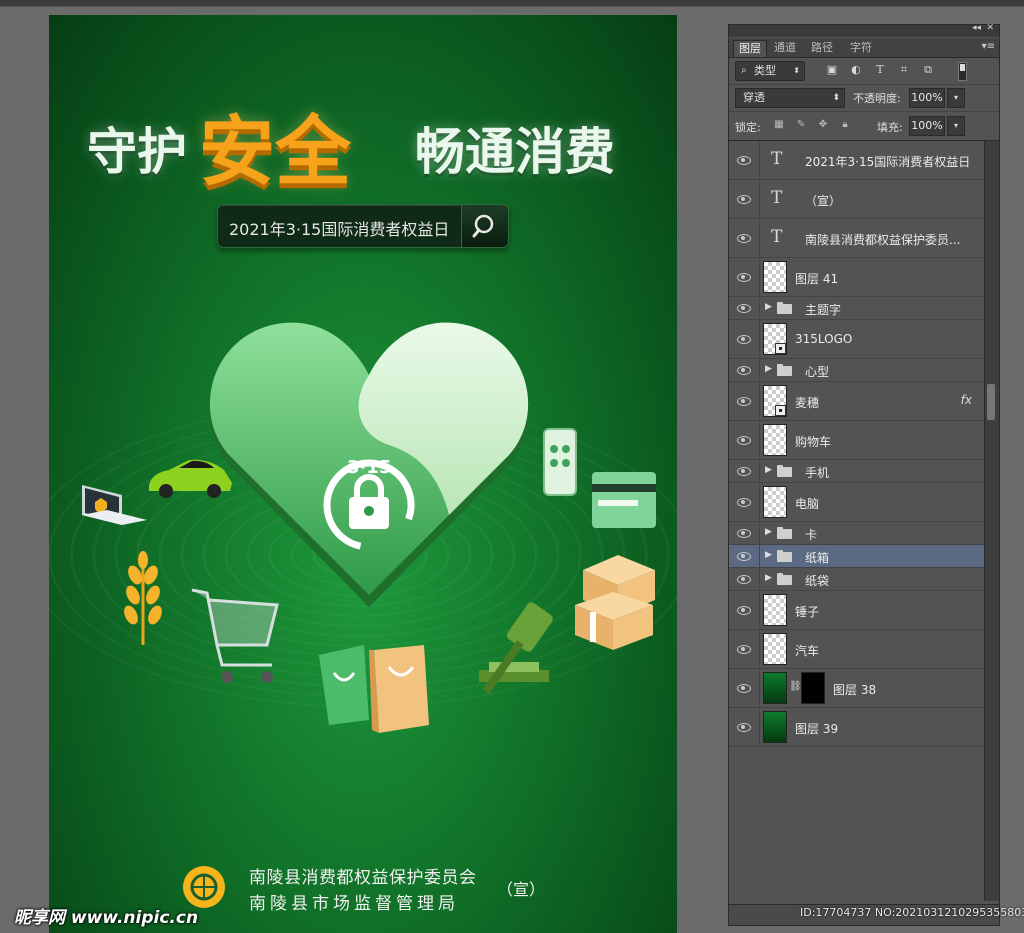 The image size is (1024, 933). I want to click on type-filter-icon: T, so click(880, 70).